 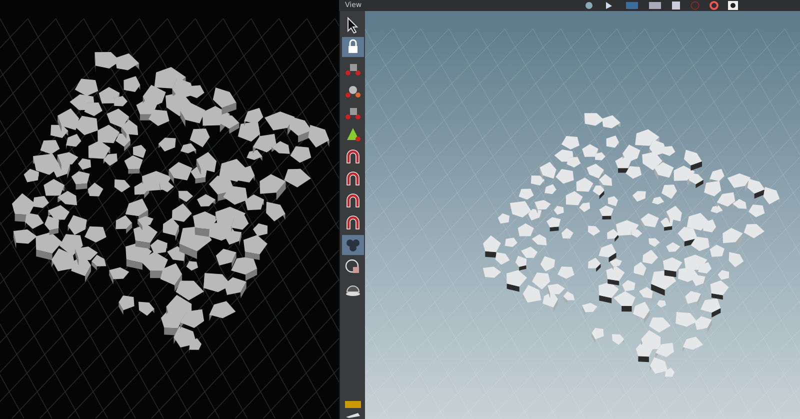 I want to click on pyramid-icon, so click(x=353, y=135).